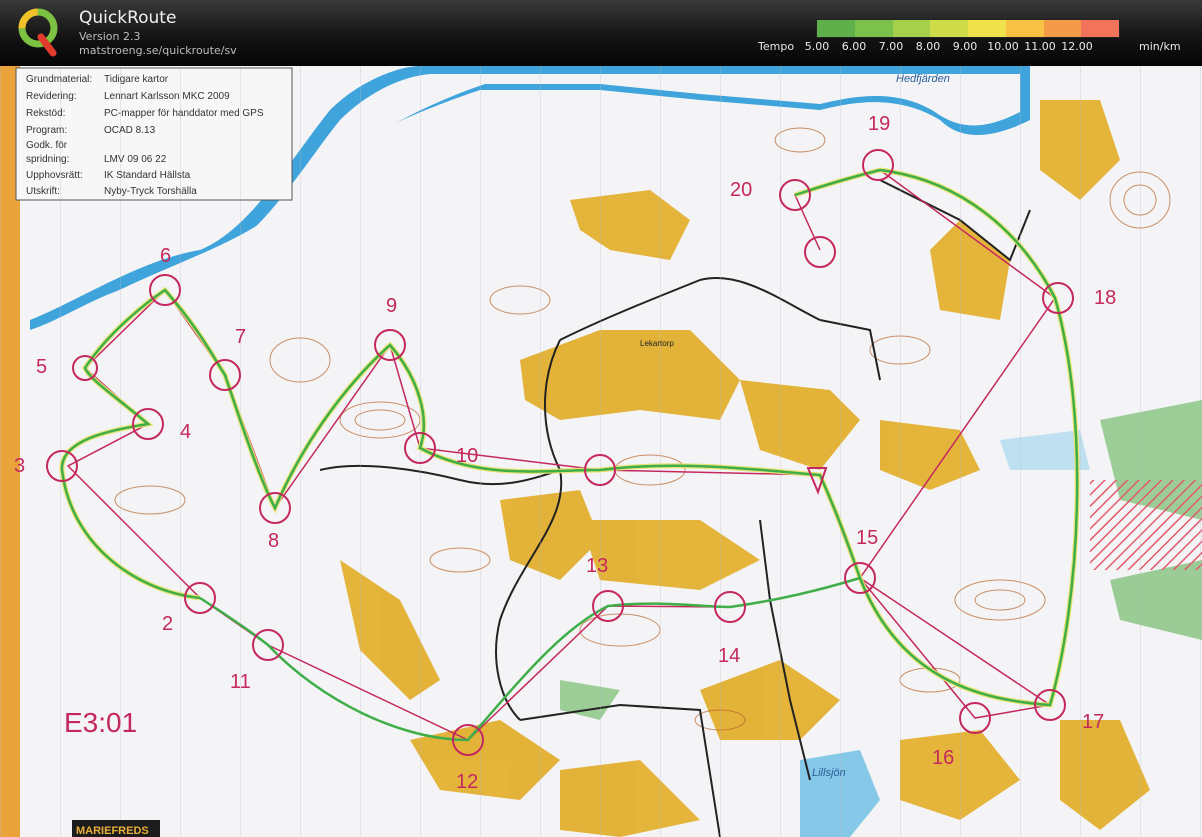 This screenshot has height=837, width=1202. What do you see at coordinates (776, 46) in the screenshot?
I see `tempo-label: Tempo` at bounding box center [776, 46].